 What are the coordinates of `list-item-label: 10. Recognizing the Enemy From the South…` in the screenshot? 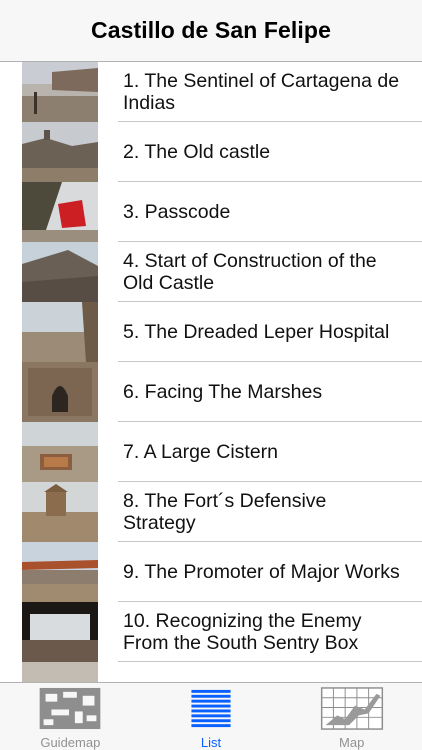 It's located at (242, 632).